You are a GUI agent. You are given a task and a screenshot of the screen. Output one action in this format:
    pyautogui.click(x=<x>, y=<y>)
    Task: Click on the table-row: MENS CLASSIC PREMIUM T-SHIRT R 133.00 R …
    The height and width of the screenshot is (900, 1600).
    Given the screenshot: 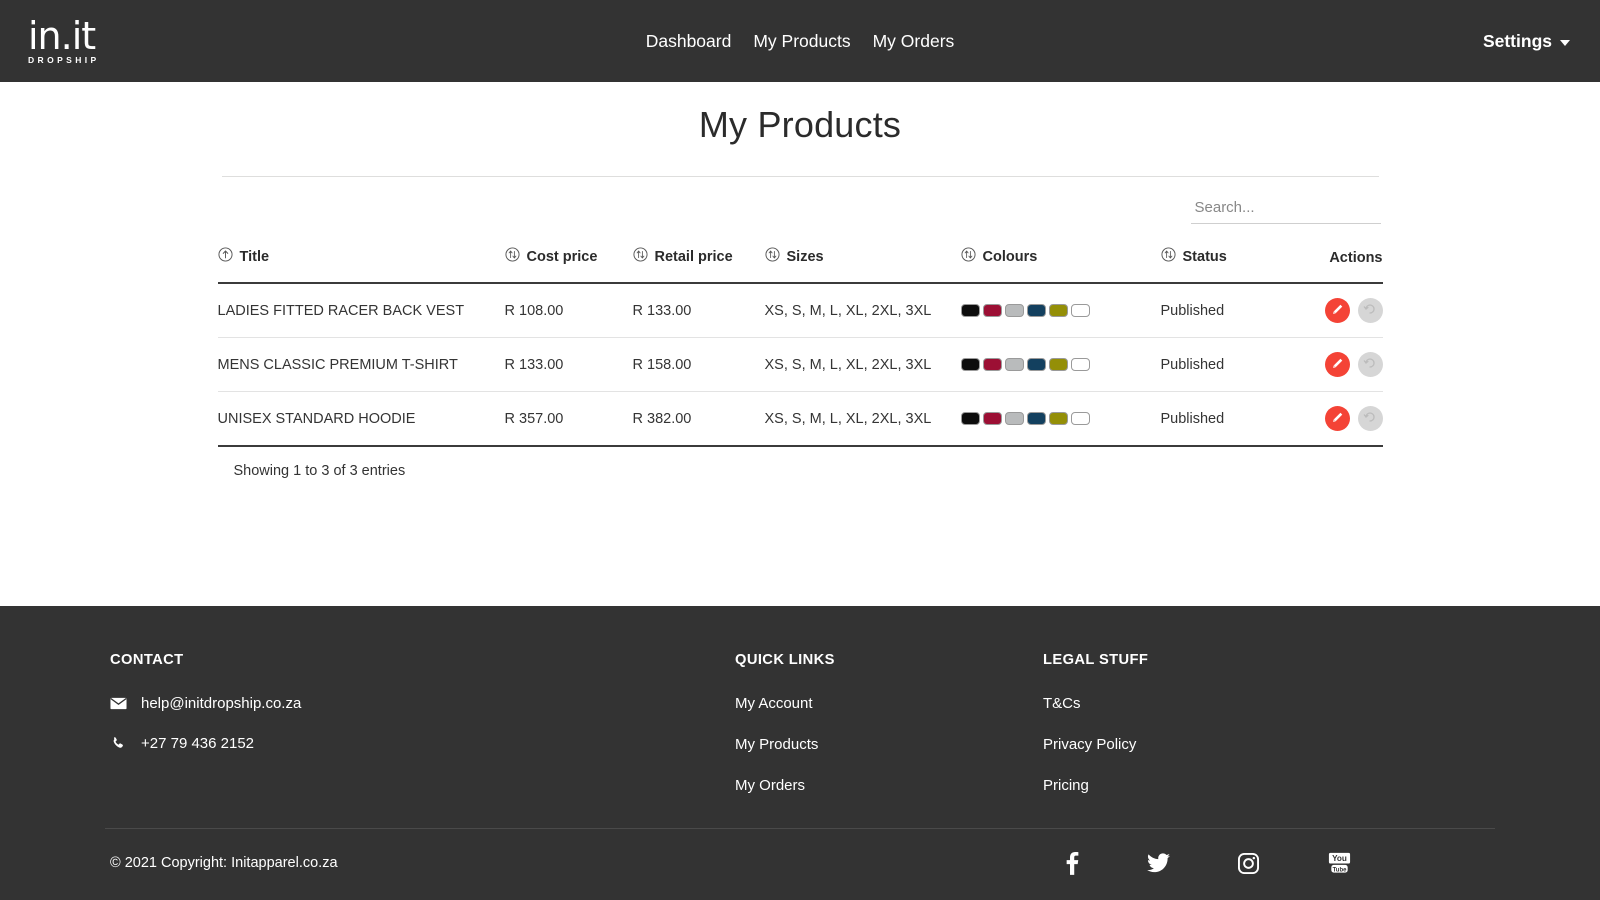 What is the action you would take?
    pyautogui.click(x=800, y=364)
    